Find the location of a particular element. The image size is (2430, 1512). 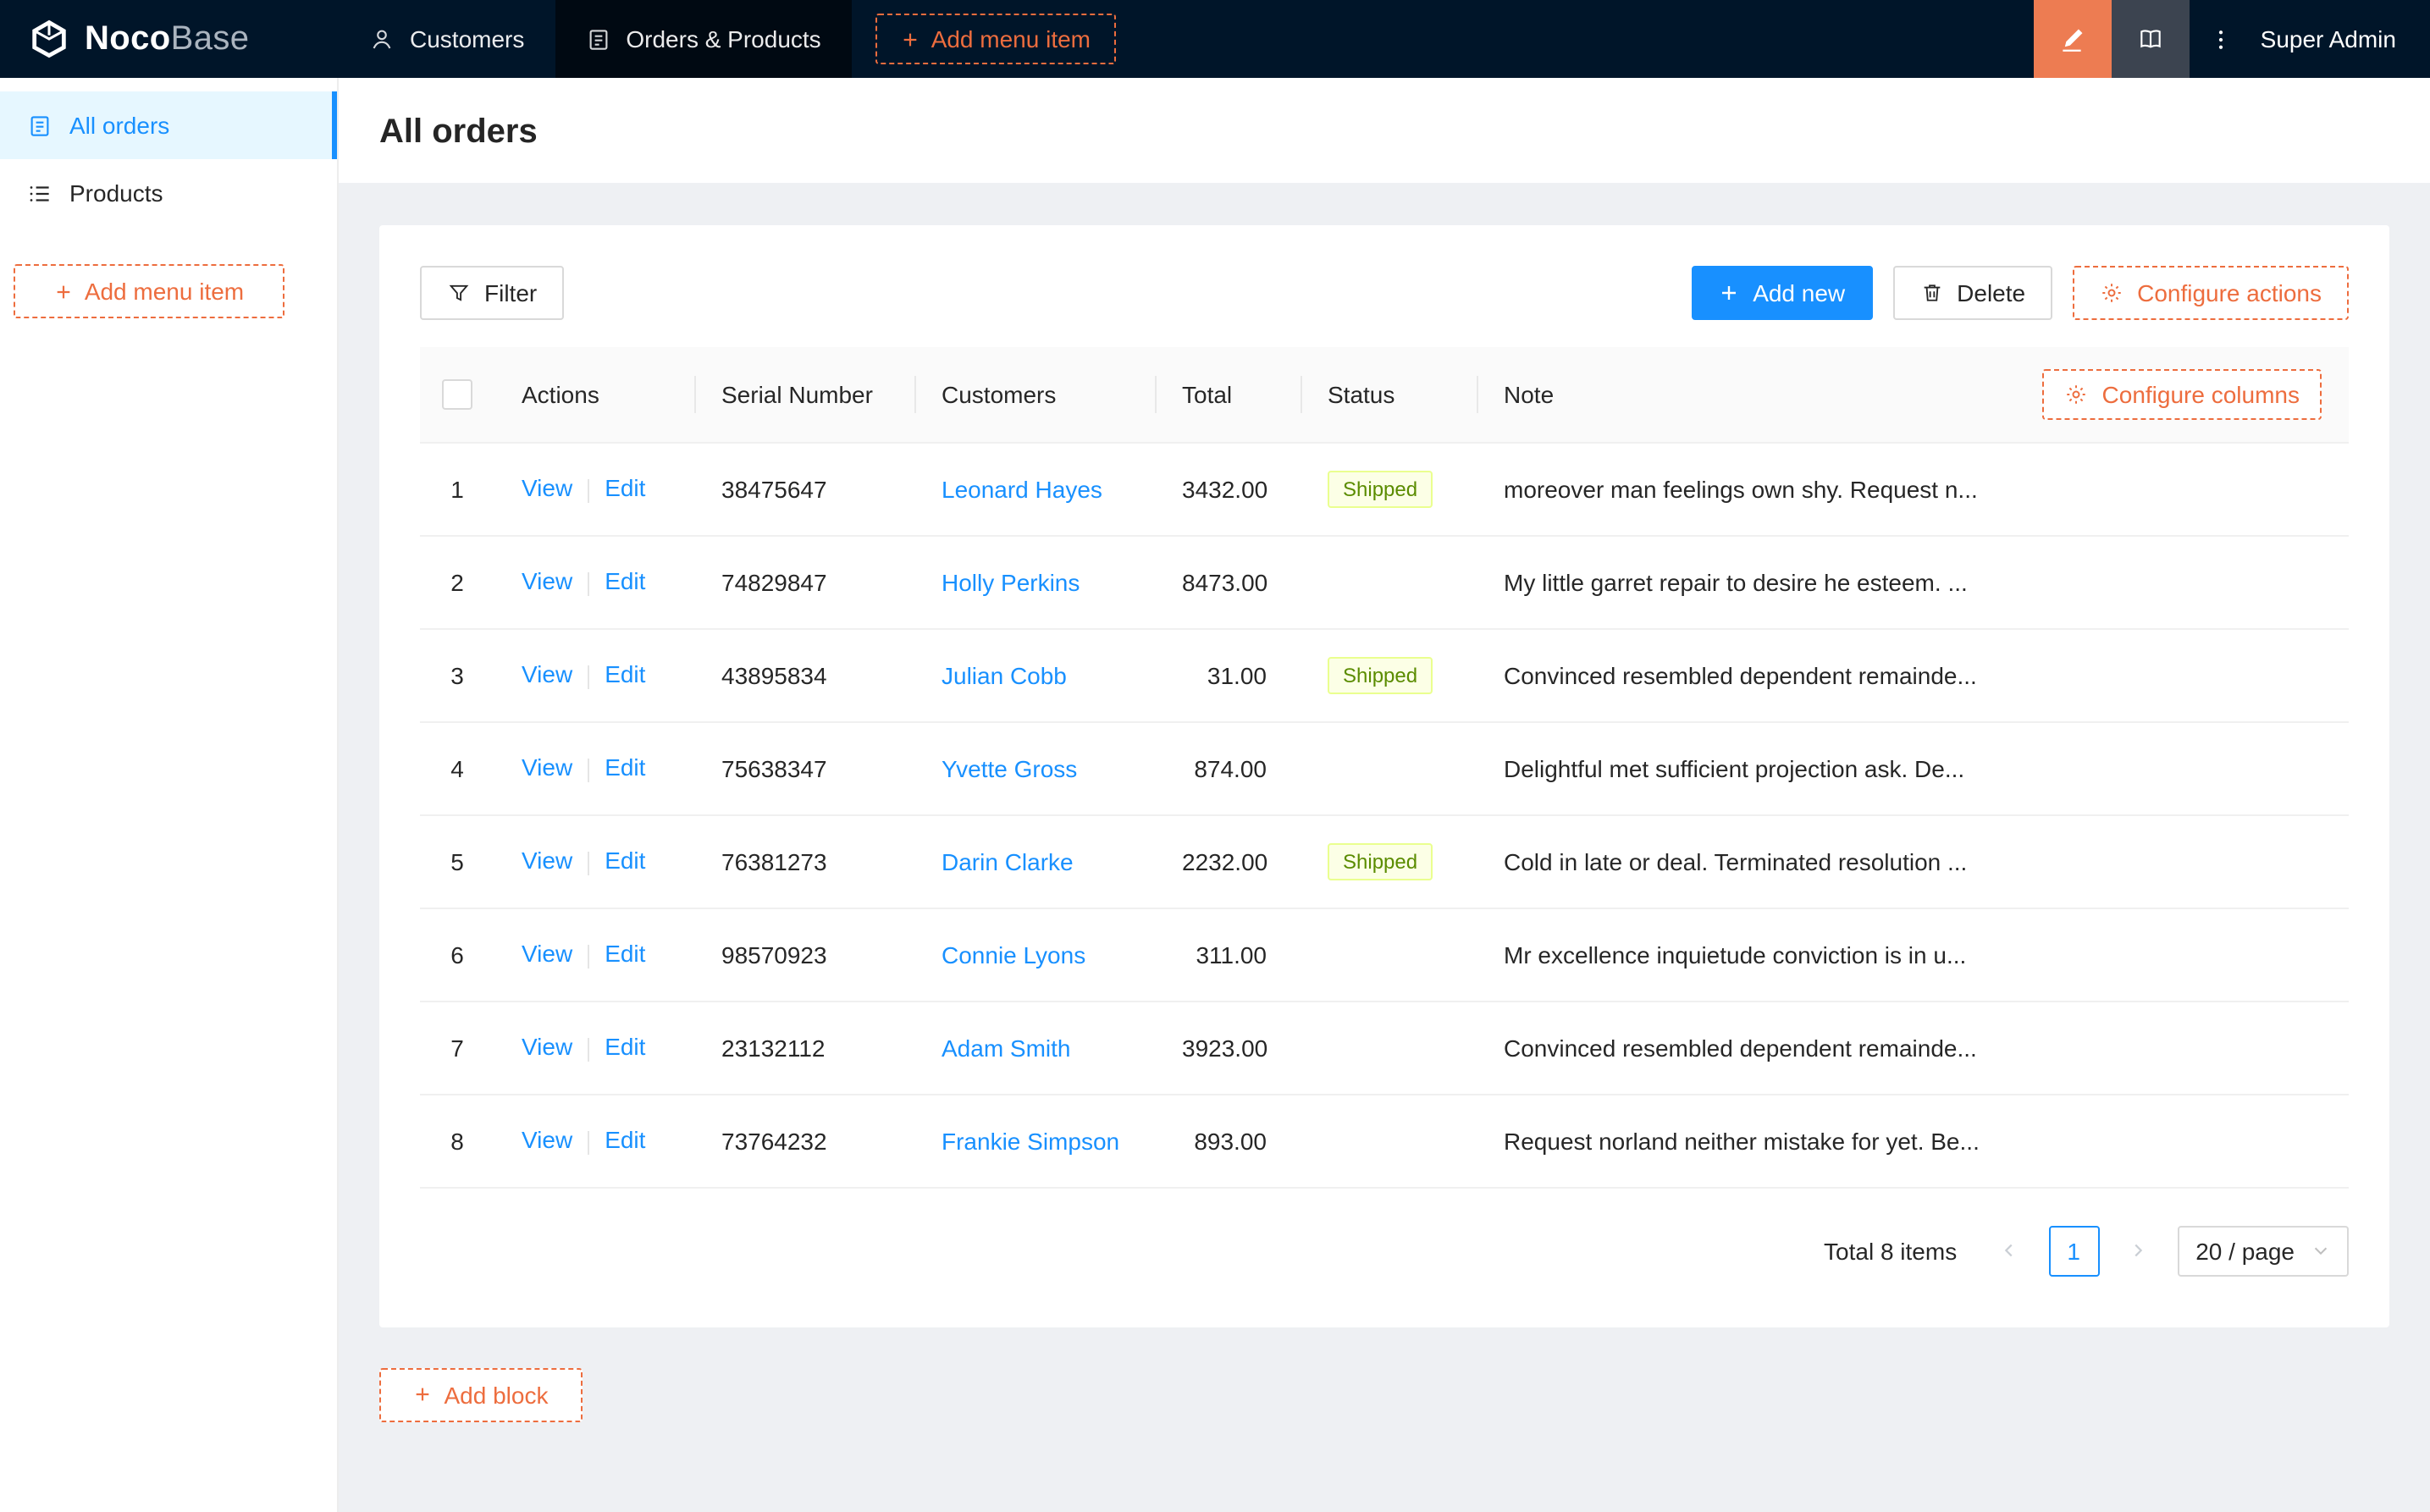

row-index: 2 is located at coordinates (457, 582).